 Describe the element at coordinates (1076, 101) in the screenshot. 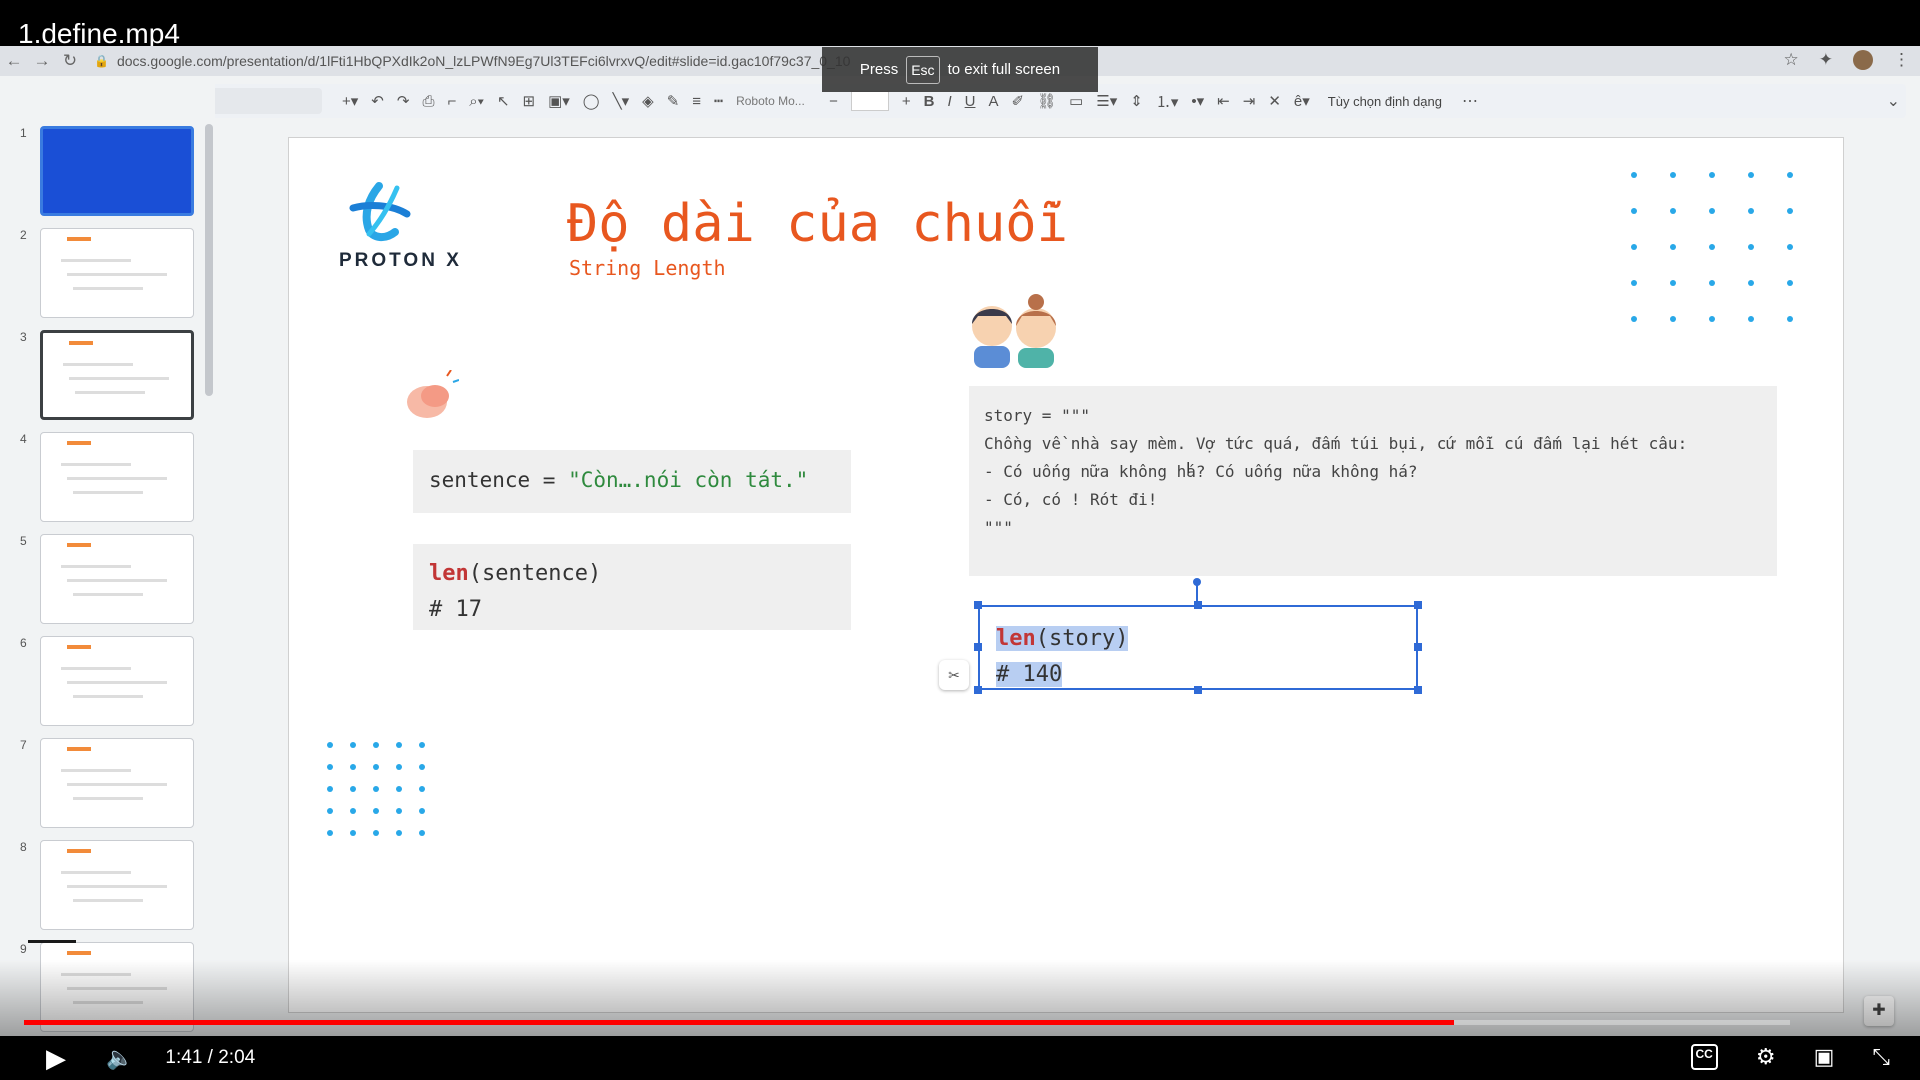

I see `comment-icon: ▭` at that location.